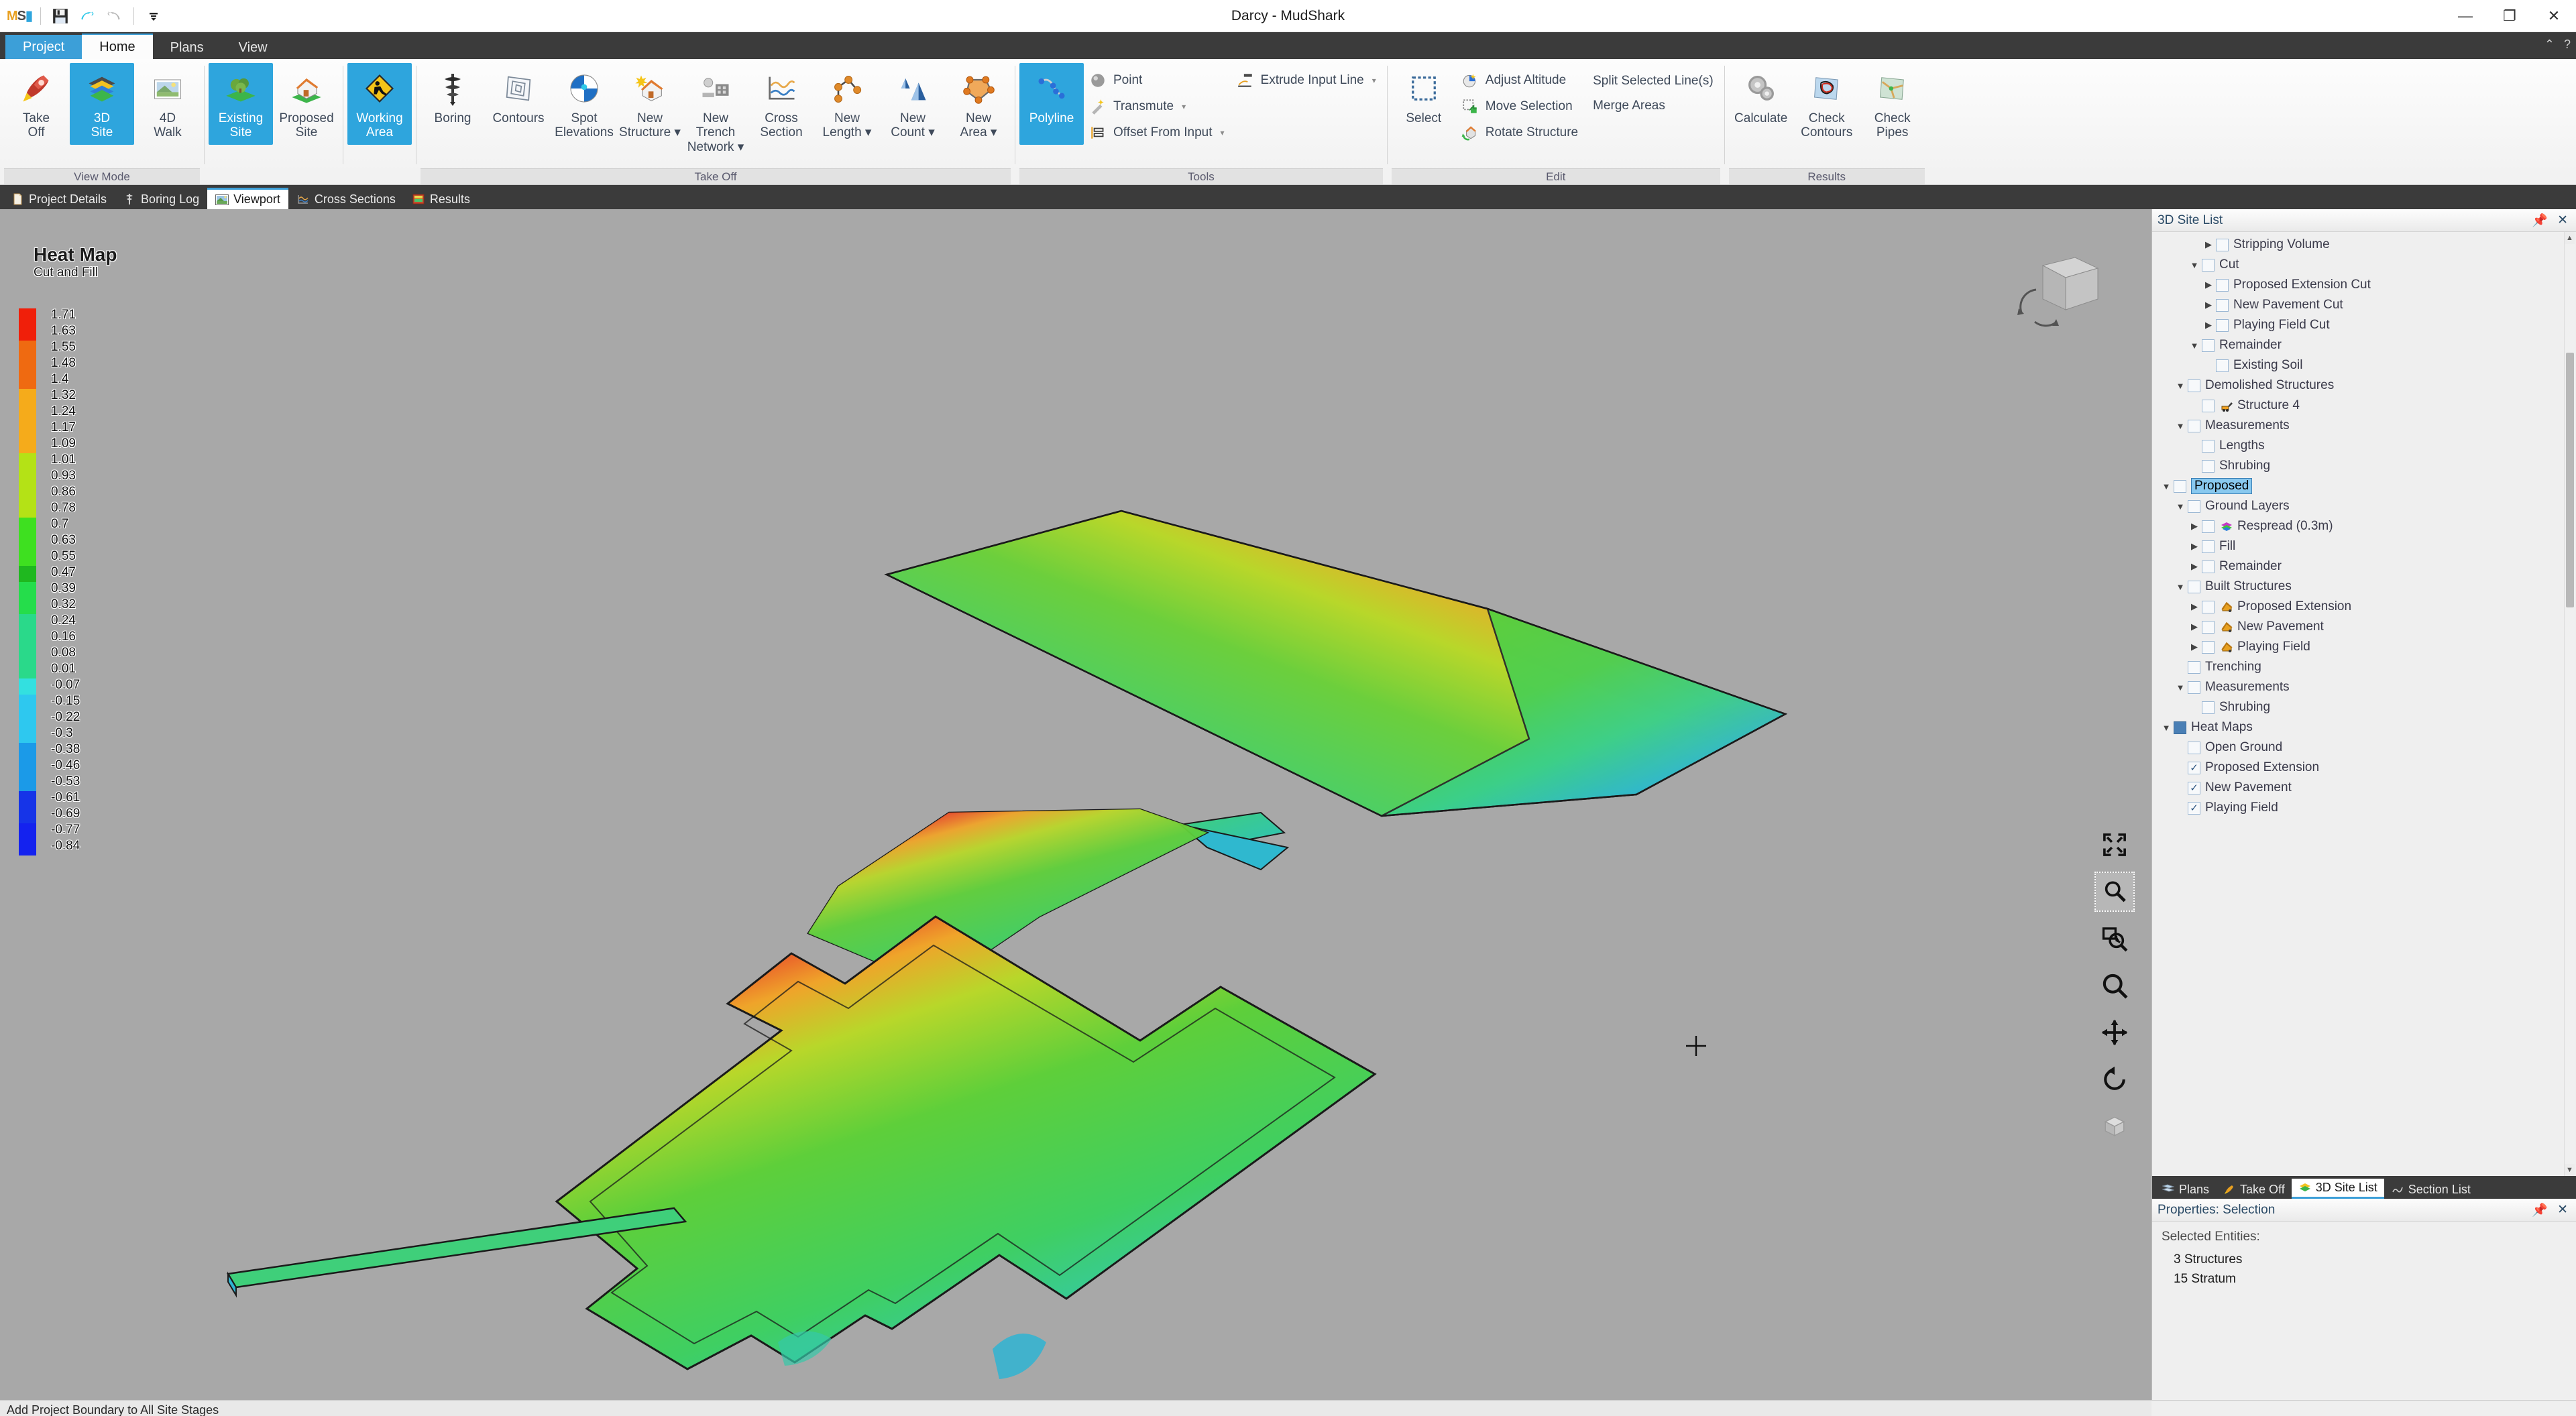 The image size is (2576, 1416). What do you see at coordinates (2549, 45) in the screenshot?
I see `collapse-ribbon-icon: ⌃` at bounding box center [2549, 45].